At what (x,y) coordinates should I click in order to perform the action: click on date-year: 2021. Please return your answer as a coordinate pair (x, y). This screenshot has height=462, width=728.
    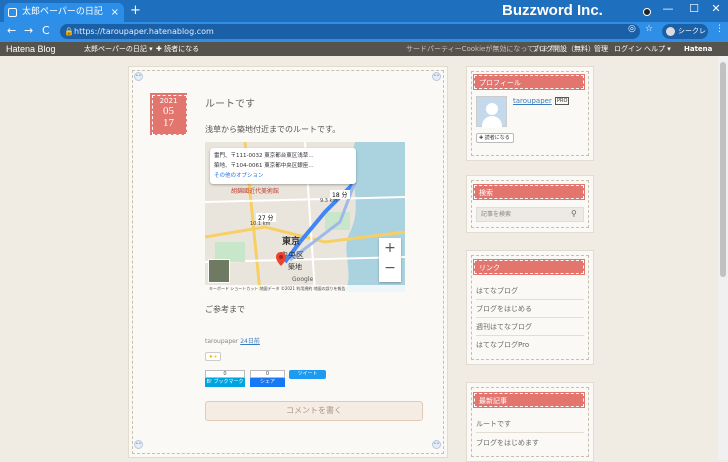
    Looking at the image, I should click on (168, 101).